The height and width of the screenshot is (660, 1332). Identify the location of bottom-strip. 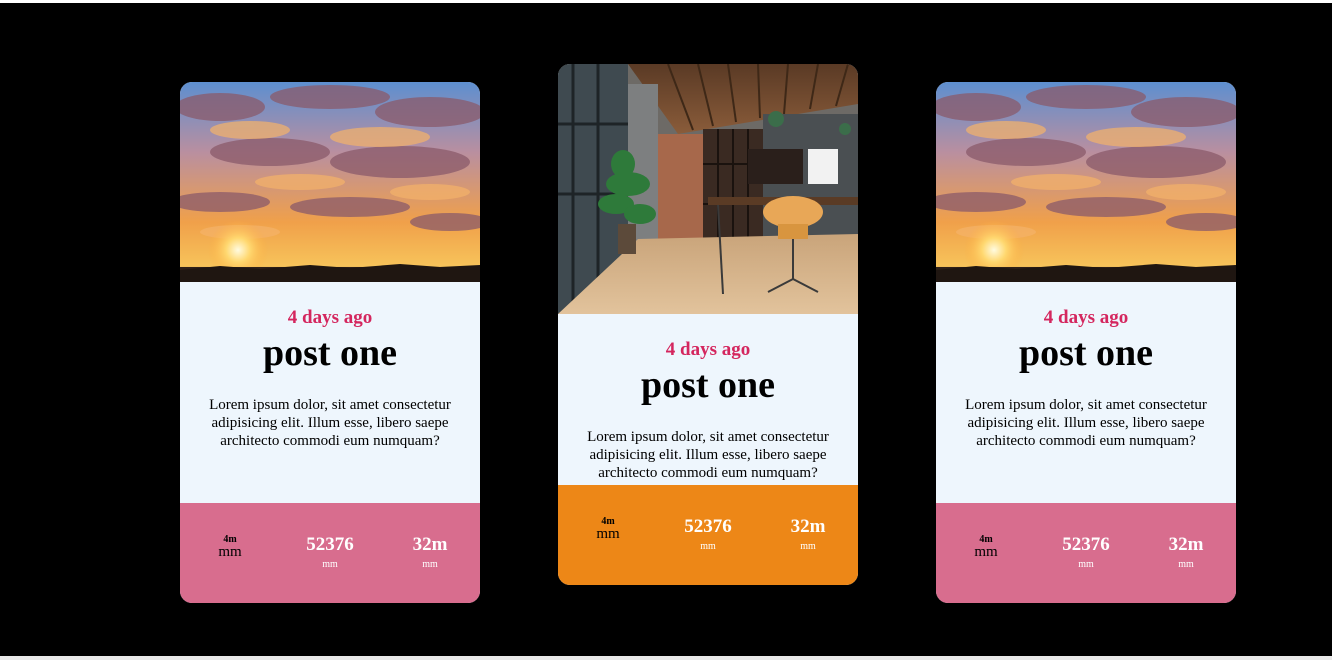
(666, 658).